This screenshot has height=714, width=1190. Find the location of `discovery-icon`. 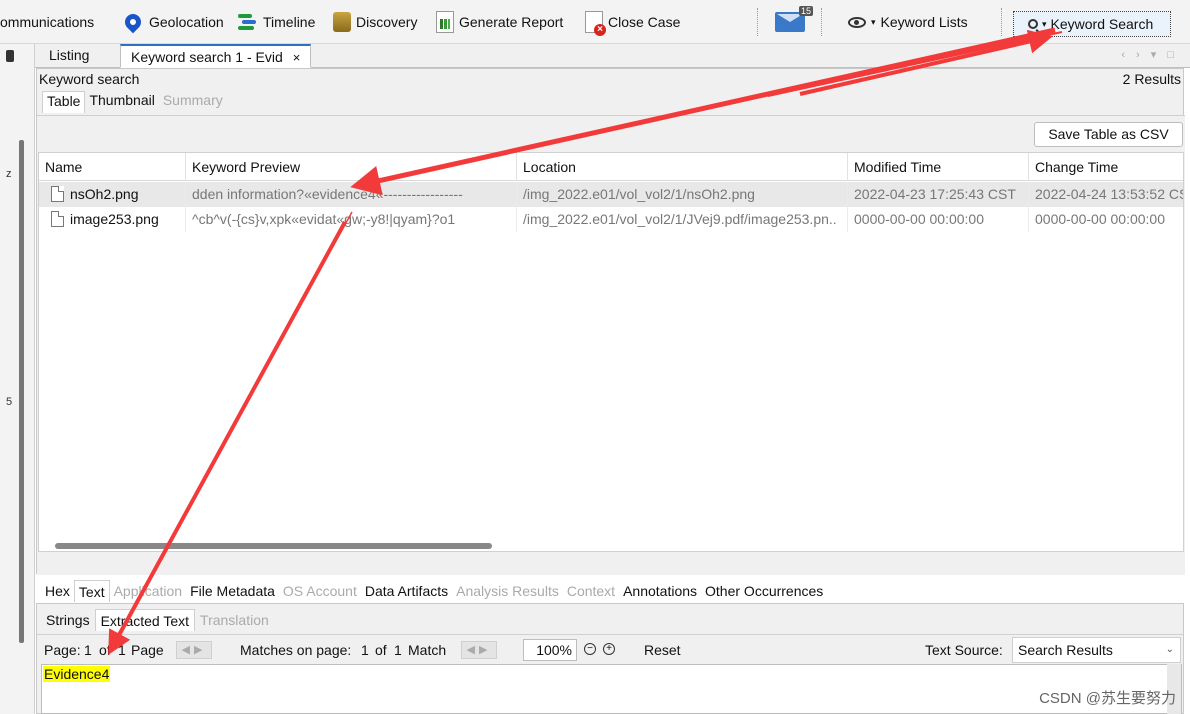

discovery-icon is located at coordinates (342, 22).